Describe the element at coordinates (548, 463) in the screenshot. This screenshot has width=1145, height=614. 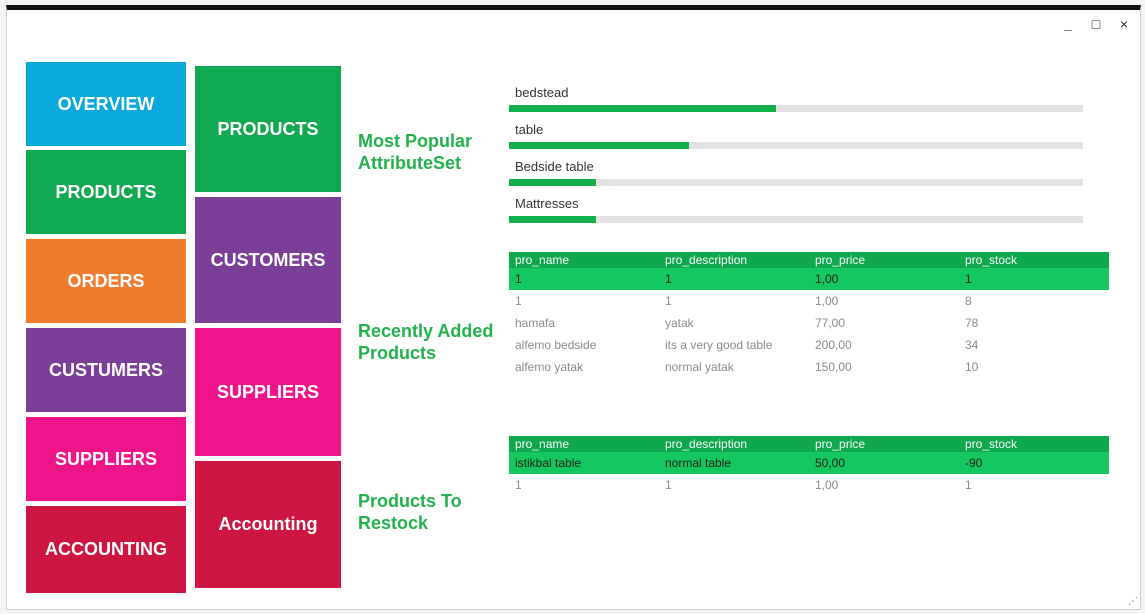
I see `grid-cell: istikbal table` at that location.